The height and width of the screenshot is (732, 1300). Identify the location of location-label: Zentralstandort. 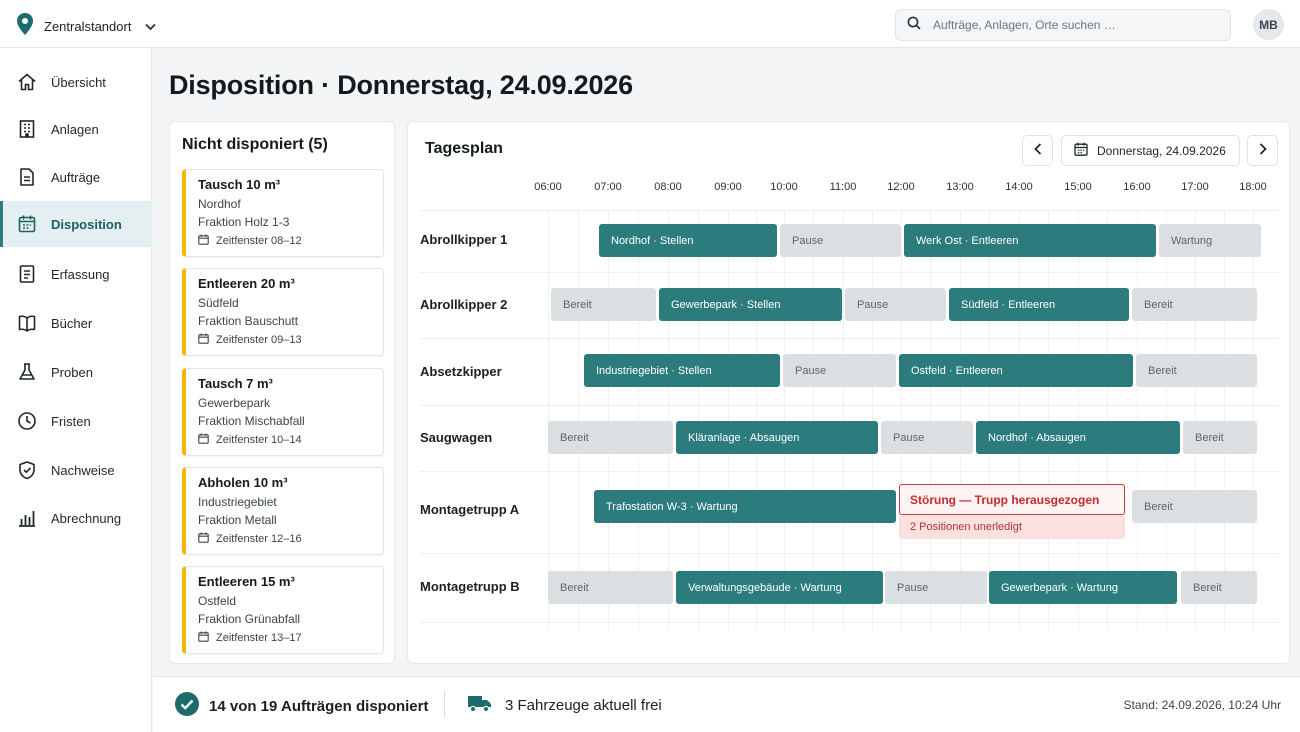
(88, 26).